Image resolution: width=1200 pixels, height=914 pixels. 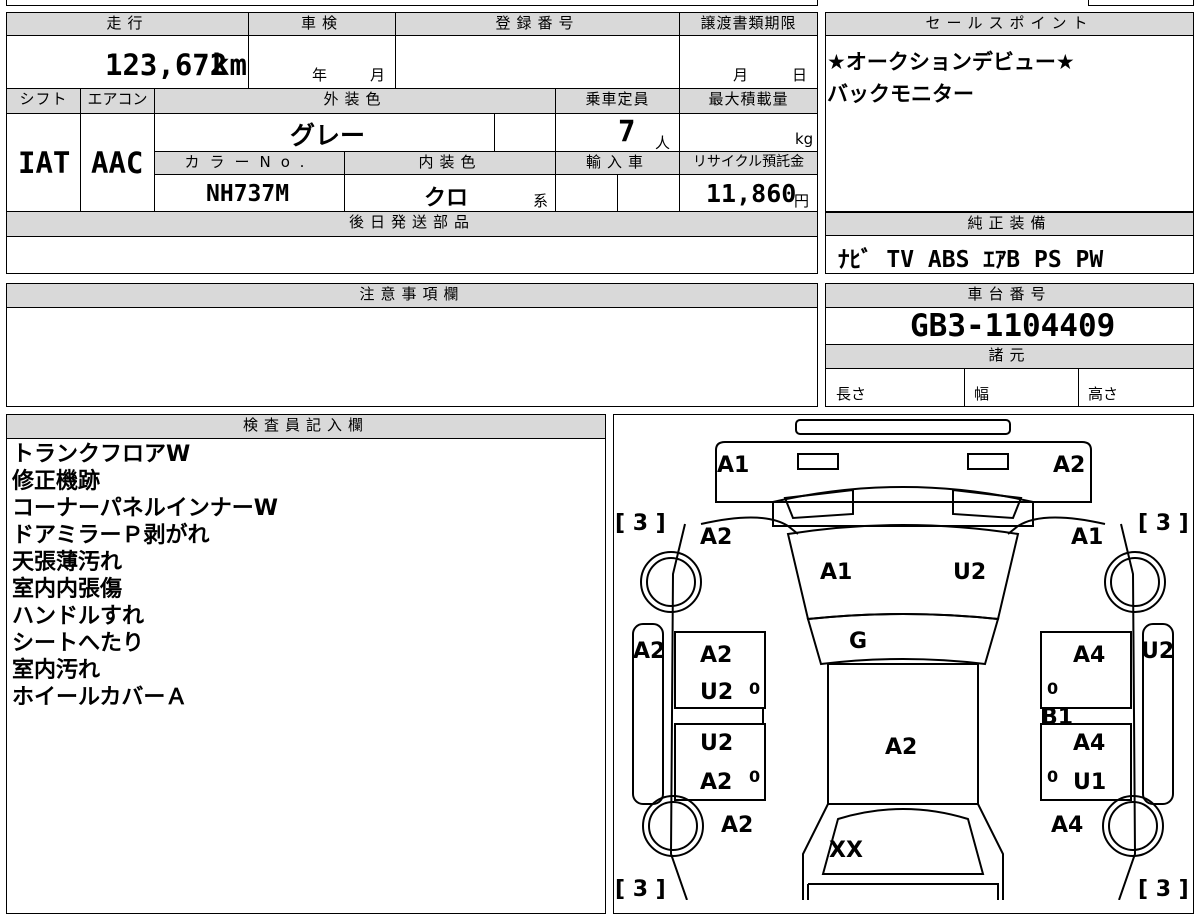 What do you see at coordinates (101, 454) in the screenshot?
I see `inspector-item: トランクフロアW` at bounding box center [101, 454].